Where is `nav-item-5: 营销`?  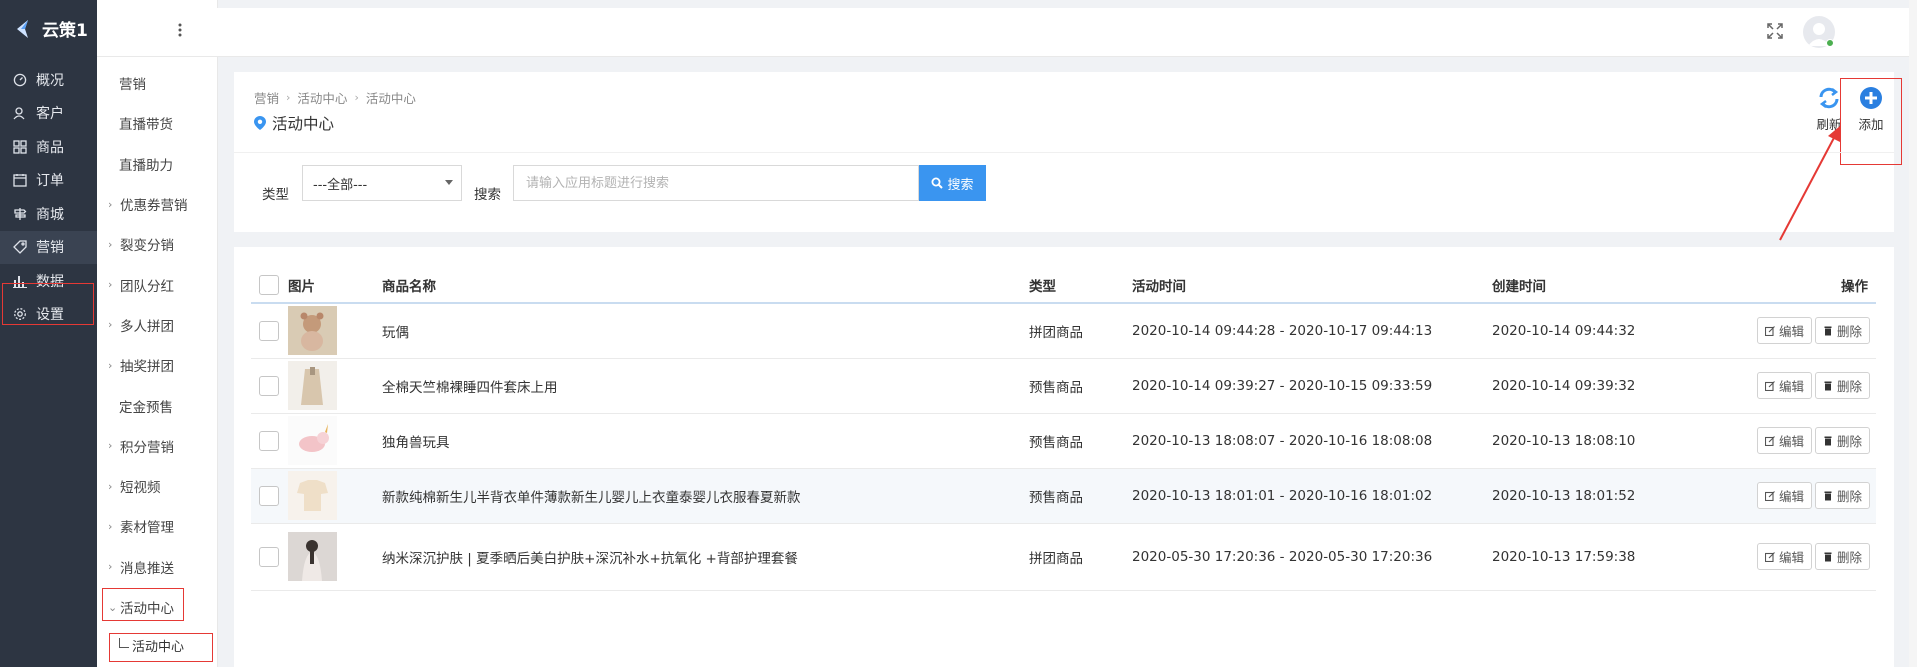 nav-item-5: 营销 is located at coordinates (48, 247).